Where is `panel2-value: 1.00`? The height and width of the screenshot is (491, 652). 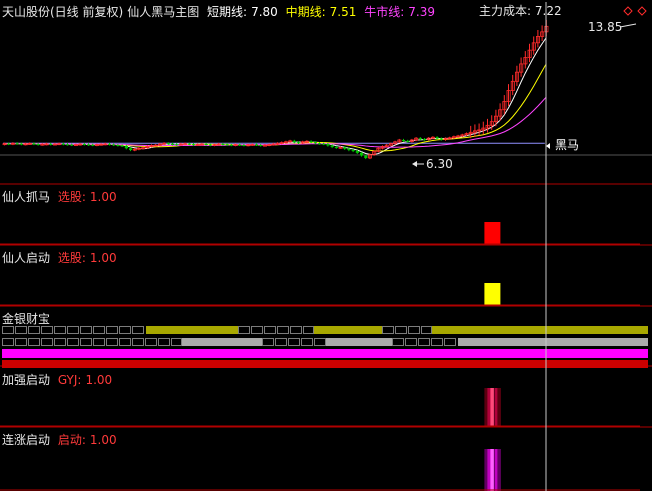 panel2-value: 1.00 is located at coordinates (103, 197).